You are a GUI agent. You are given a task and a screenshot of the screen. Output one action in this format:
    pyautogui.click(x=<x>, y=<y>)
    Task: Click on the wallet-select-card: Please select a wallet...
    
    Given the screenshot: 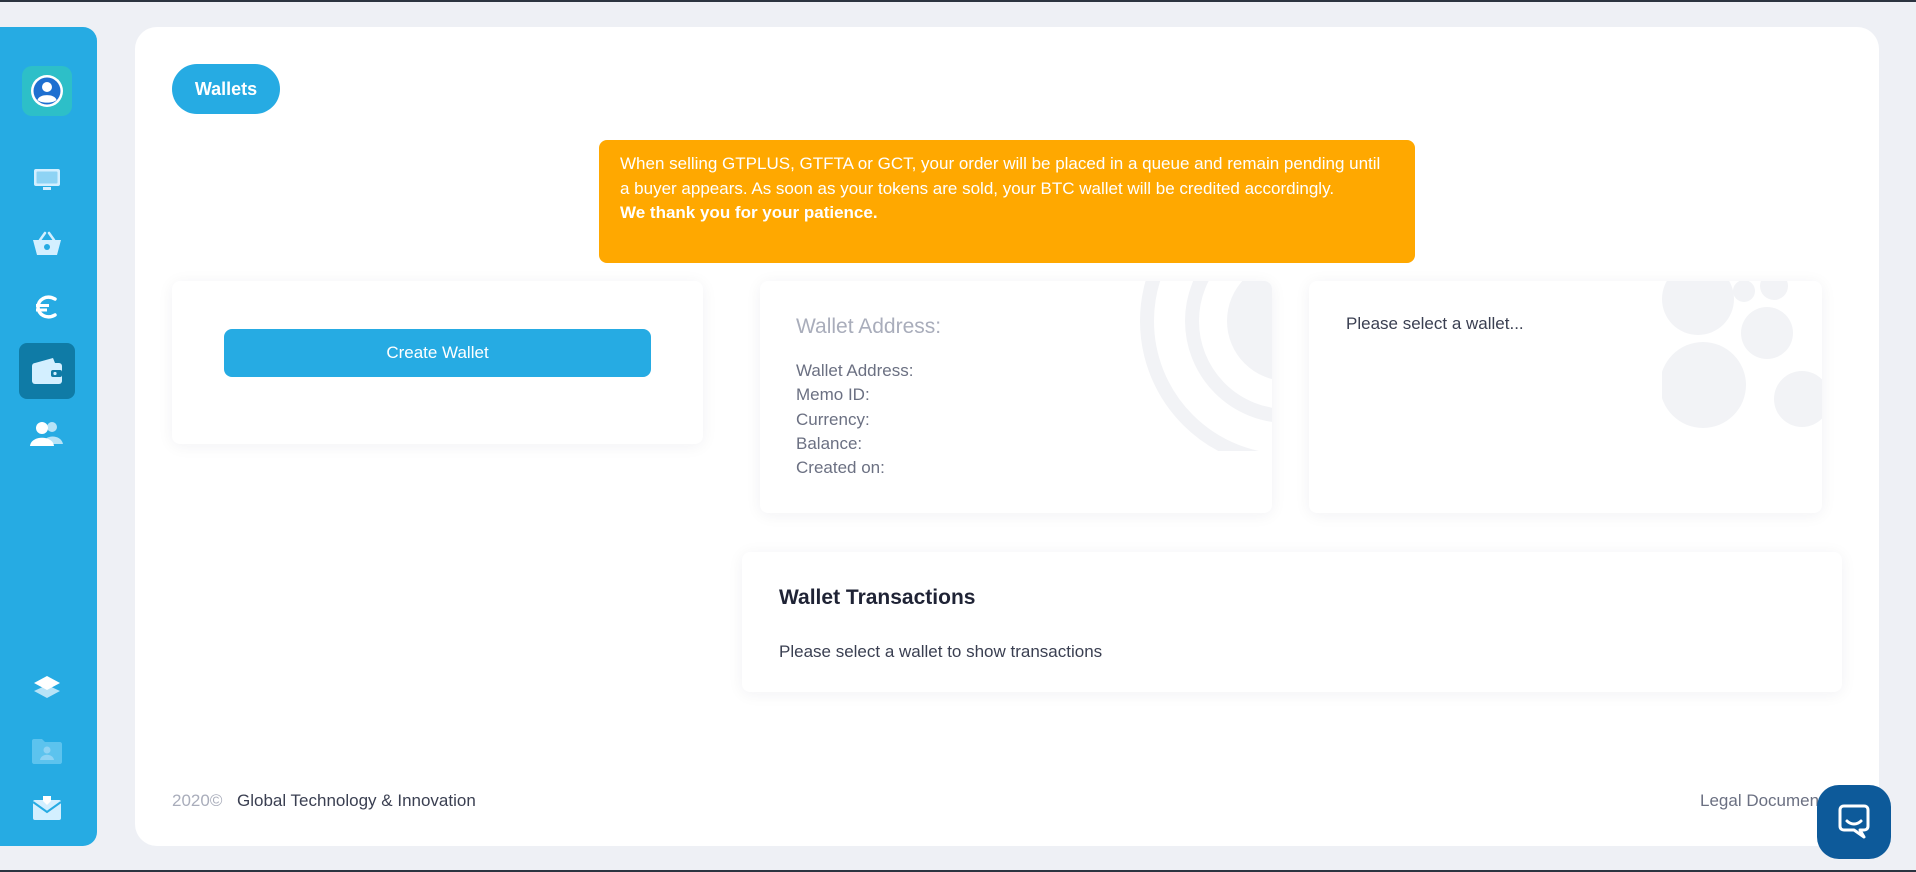 What is the action you would take?
    pyautogui.click(x=1565, y=397)
    